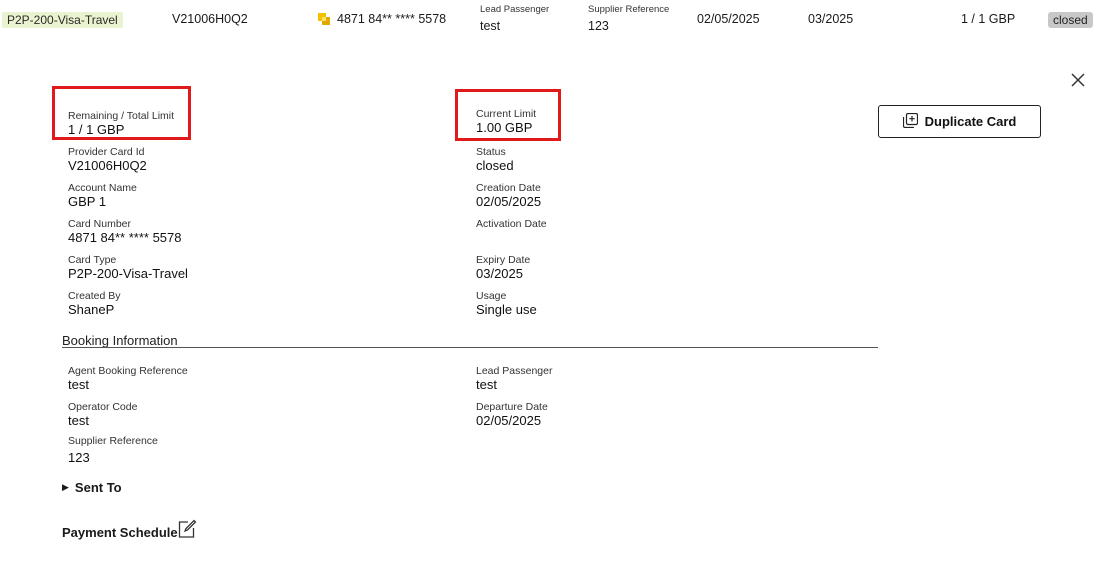  Describe the element at coordinates (107, 159) in the screenshot. I see `provider-card-id-field: Provider Card Id V21006H0Q2` at that location.